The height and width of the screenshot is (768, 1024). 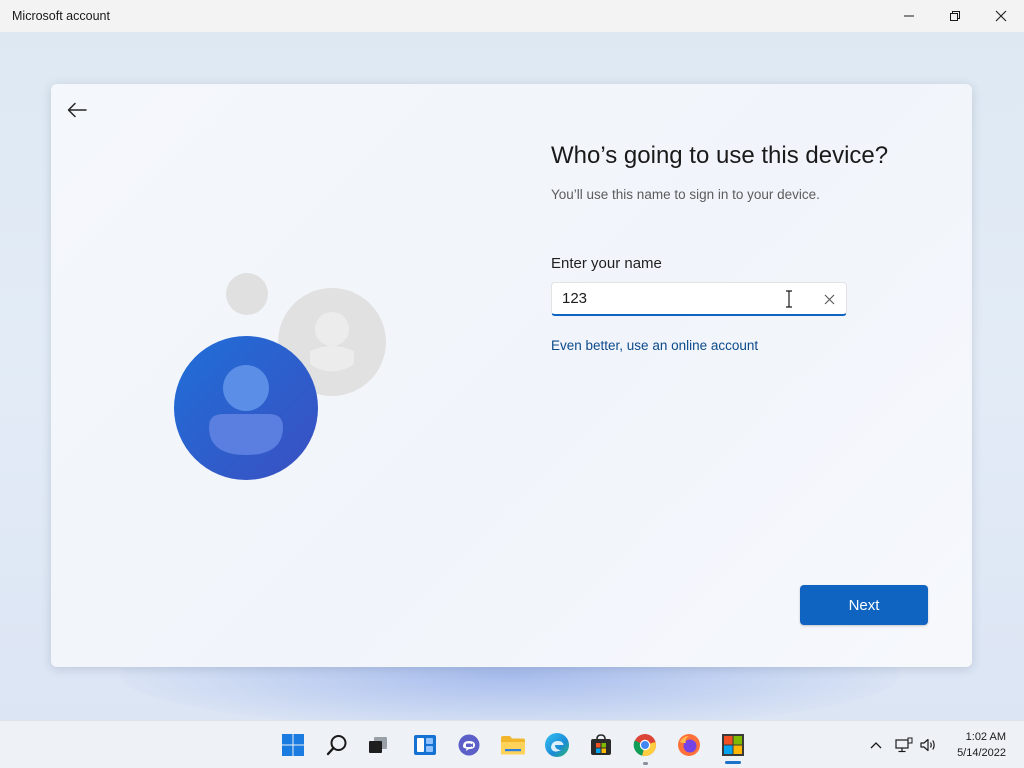 What do you see at coordinates (280, 376) in the screenshot?
I see `users-illustration` at bounding box center [280, 376].